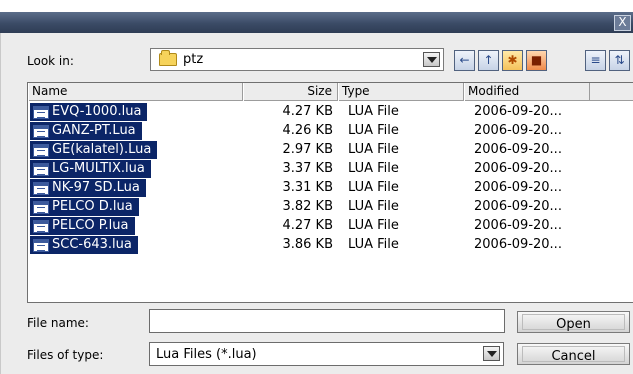 This screenshot has height=374, width=633. What do you see at coordinates (290, 92) in the screenshot?
I see `column-header-size: Size` at bounding box center [290, 92].